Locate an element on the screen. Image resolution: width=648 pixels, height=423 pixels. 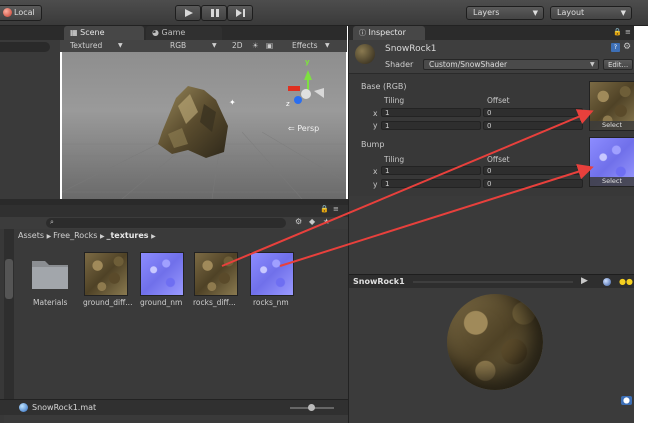
preview-area: ⬤ is located at coordinates (492, 355).